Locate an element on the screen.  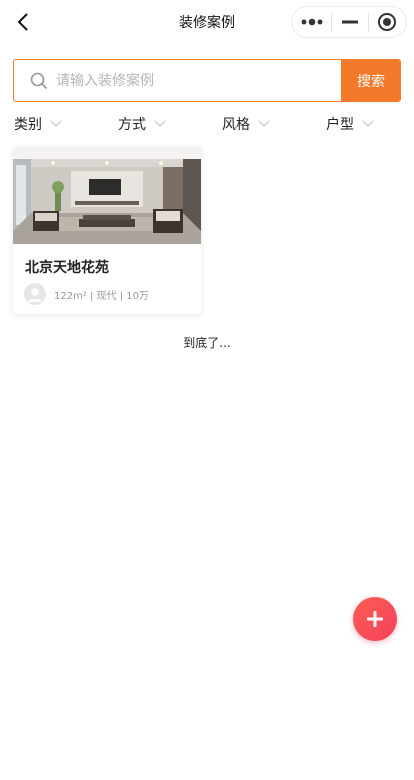
filter-category: 类别 is located at coordinates (38, 124).